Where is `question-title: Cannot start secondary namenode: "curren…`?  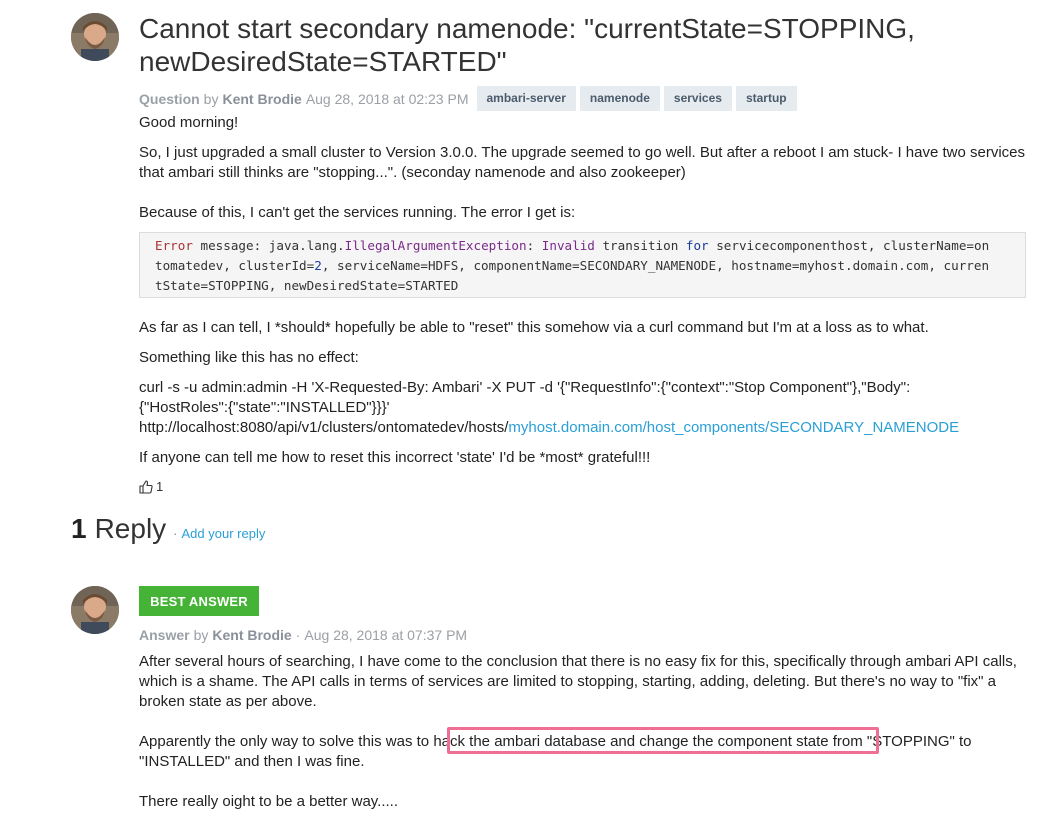
question-title: Cannot start secondary namenode: "curren… is located at coordinates (527, 45).